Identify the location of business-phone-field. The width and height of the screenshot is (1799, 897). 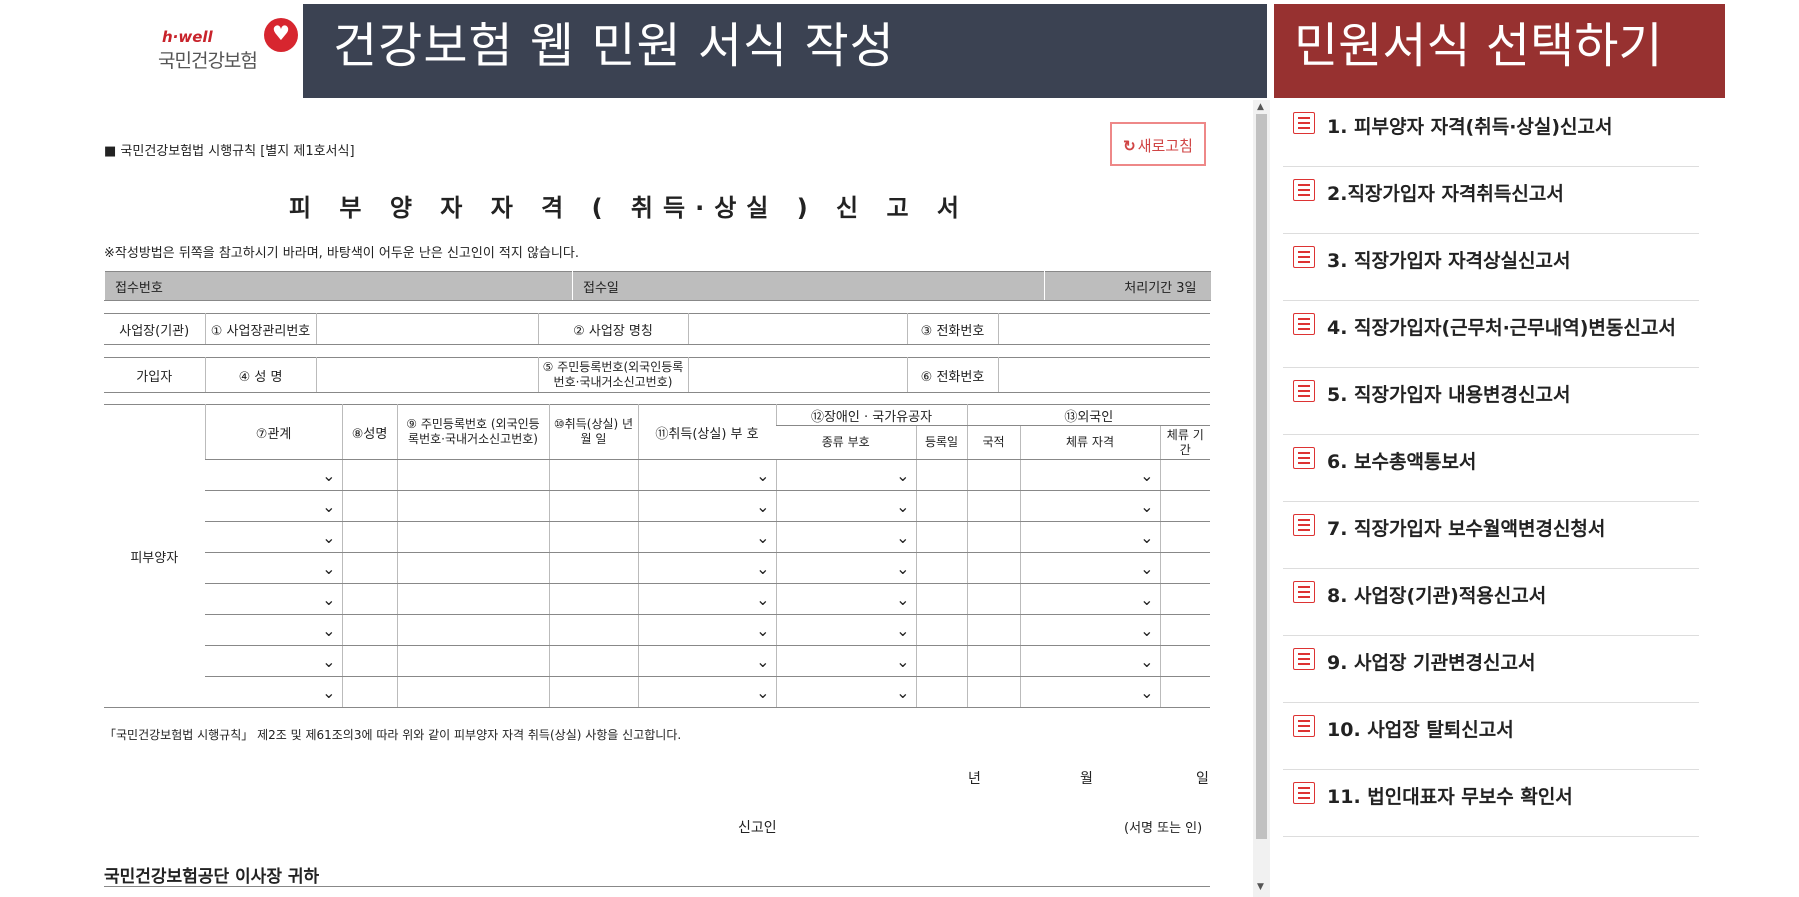
(1103, 329).